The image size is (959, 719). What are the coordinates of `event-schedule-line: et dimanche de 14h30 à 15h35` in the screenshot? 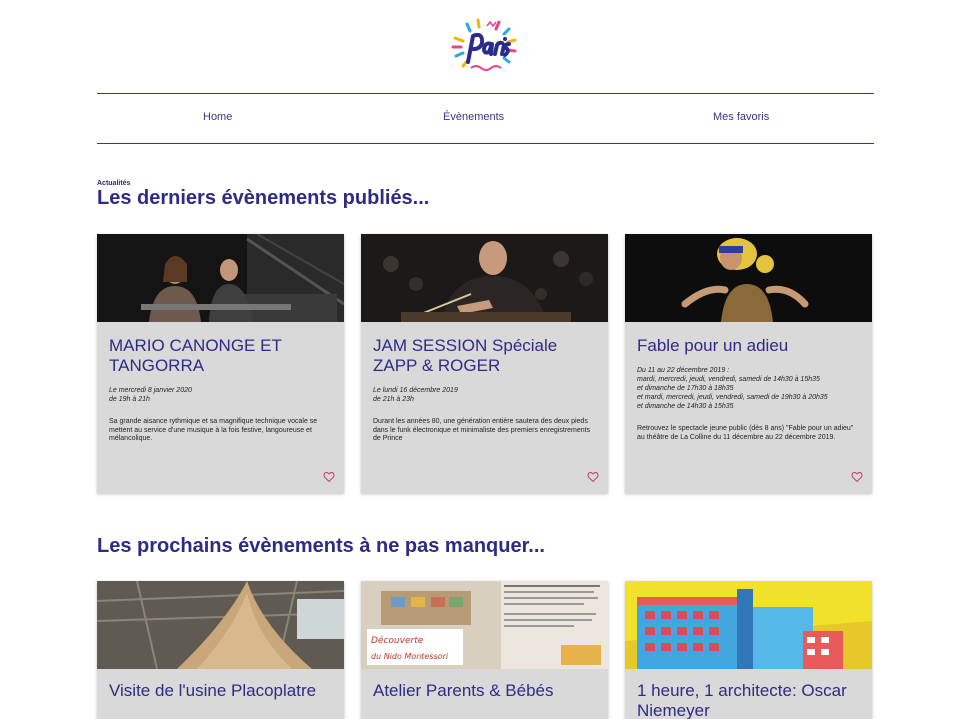 It's located at (685, 406).